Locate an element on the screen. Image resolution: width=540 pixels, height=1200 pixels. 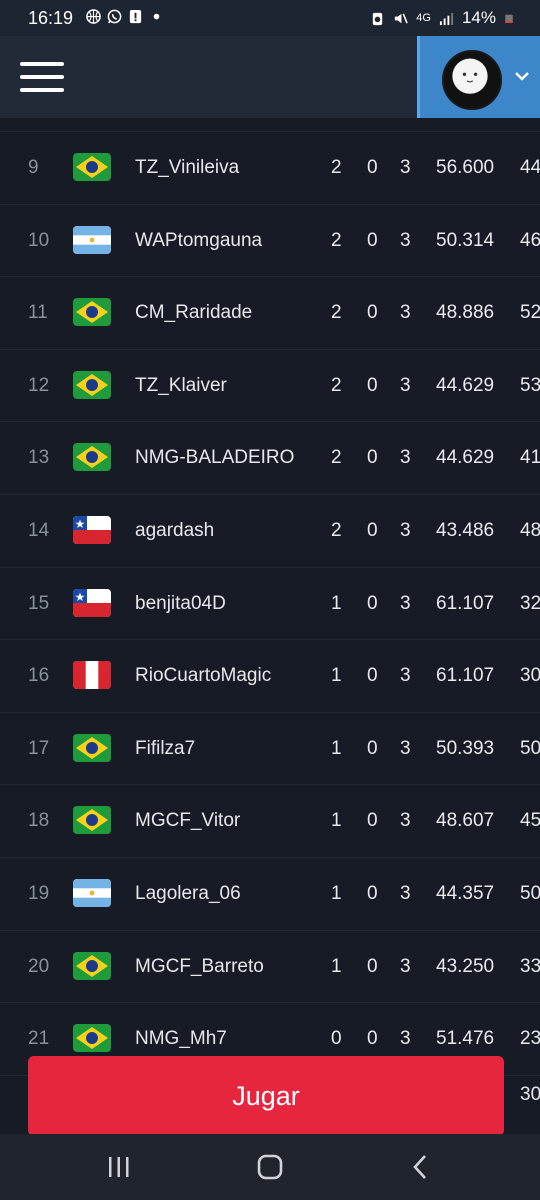
system-status: 4G 14% is located at coordinates (442, 18).